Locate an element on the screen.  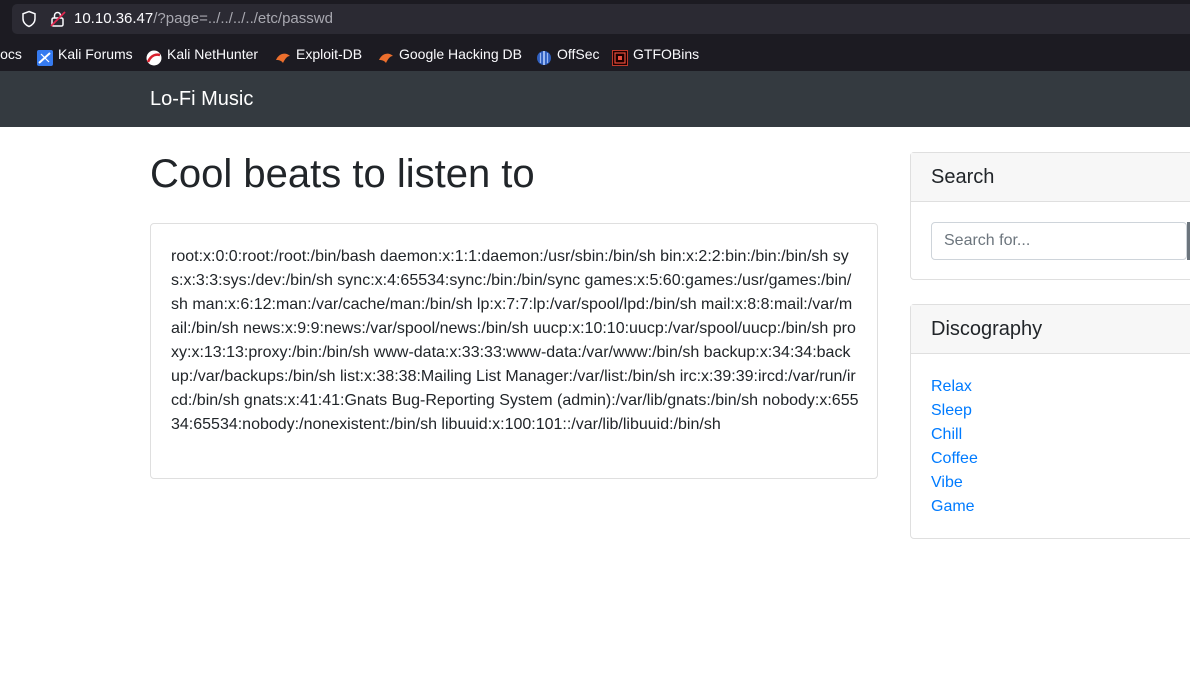
bookmark-kali-forums-label: Kali Forums is located at coordinates (95, 54).